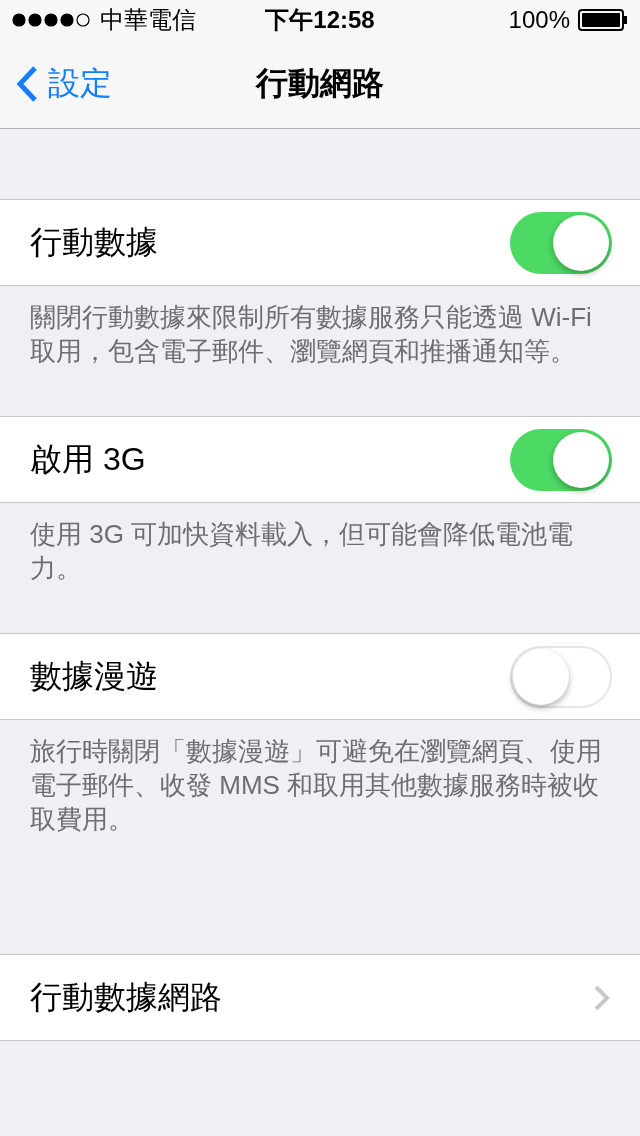  Describe the element at coordinates (52, 20) in the screenshot. I see `signal-icon` at that location.